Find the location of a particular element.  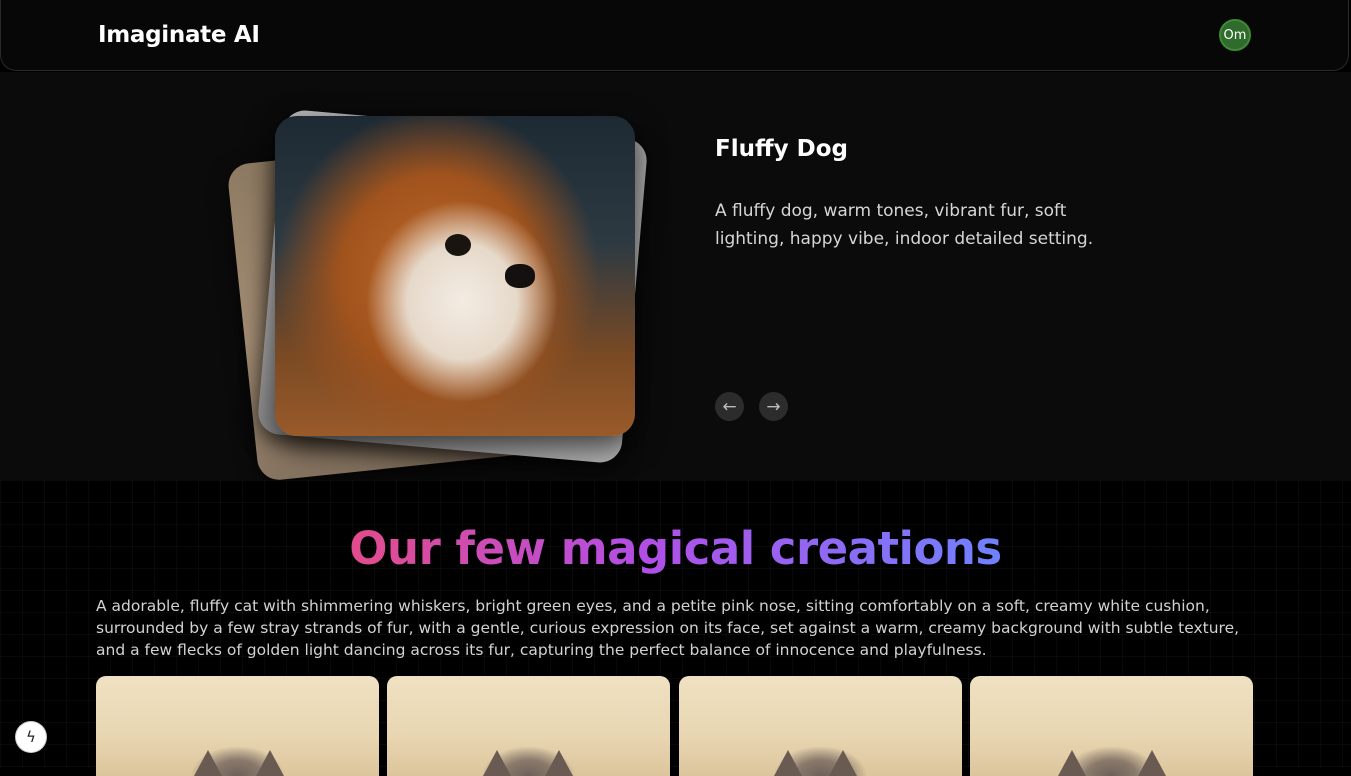

carousel-next-button: → is located at coordinates (773, 406).